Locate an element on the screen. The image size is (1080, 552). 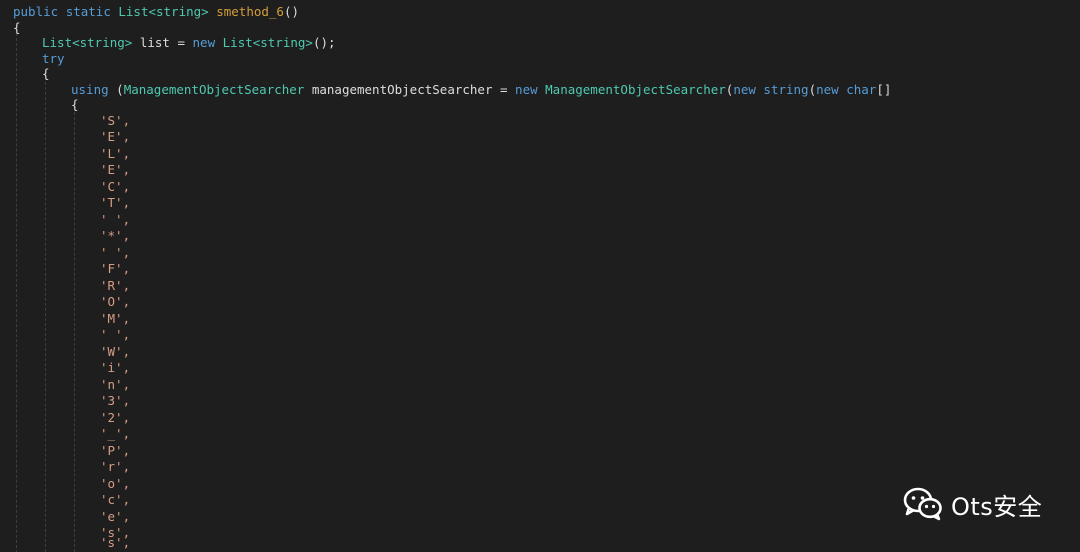
keyword-using: using is located at coordinates (90, 89).